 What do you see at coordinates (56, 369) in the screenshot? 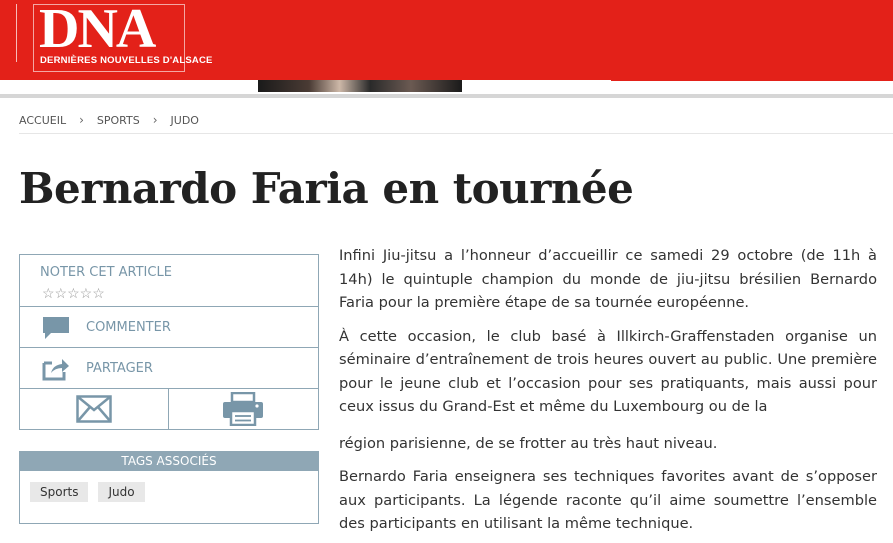
I see `share-icon` at bounding box center [56, 369].